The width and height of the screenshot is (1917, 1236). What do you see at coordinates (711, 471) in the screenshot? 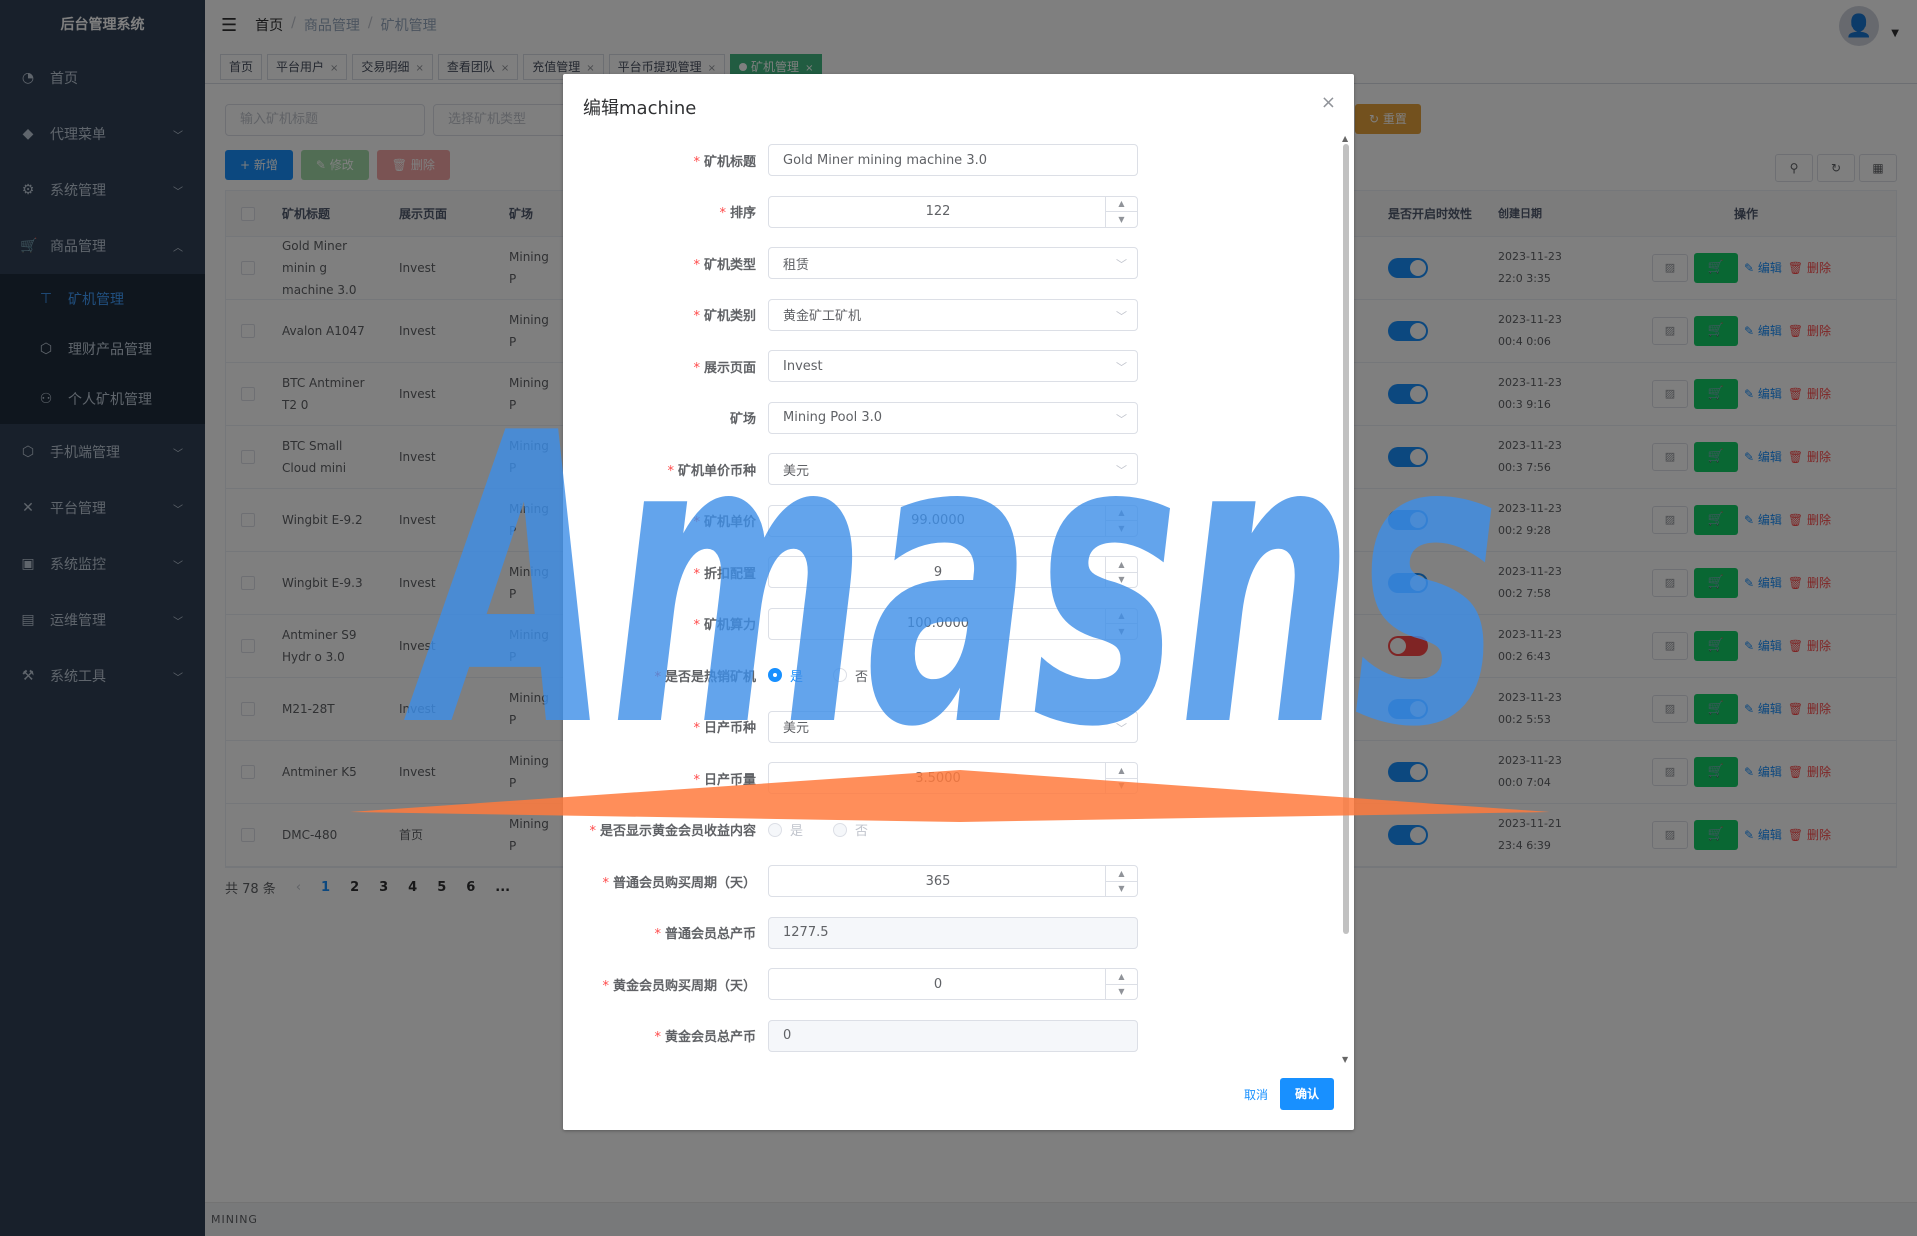
I see `form-label: * 矿机单价币种` at bounding box center [711, 471].